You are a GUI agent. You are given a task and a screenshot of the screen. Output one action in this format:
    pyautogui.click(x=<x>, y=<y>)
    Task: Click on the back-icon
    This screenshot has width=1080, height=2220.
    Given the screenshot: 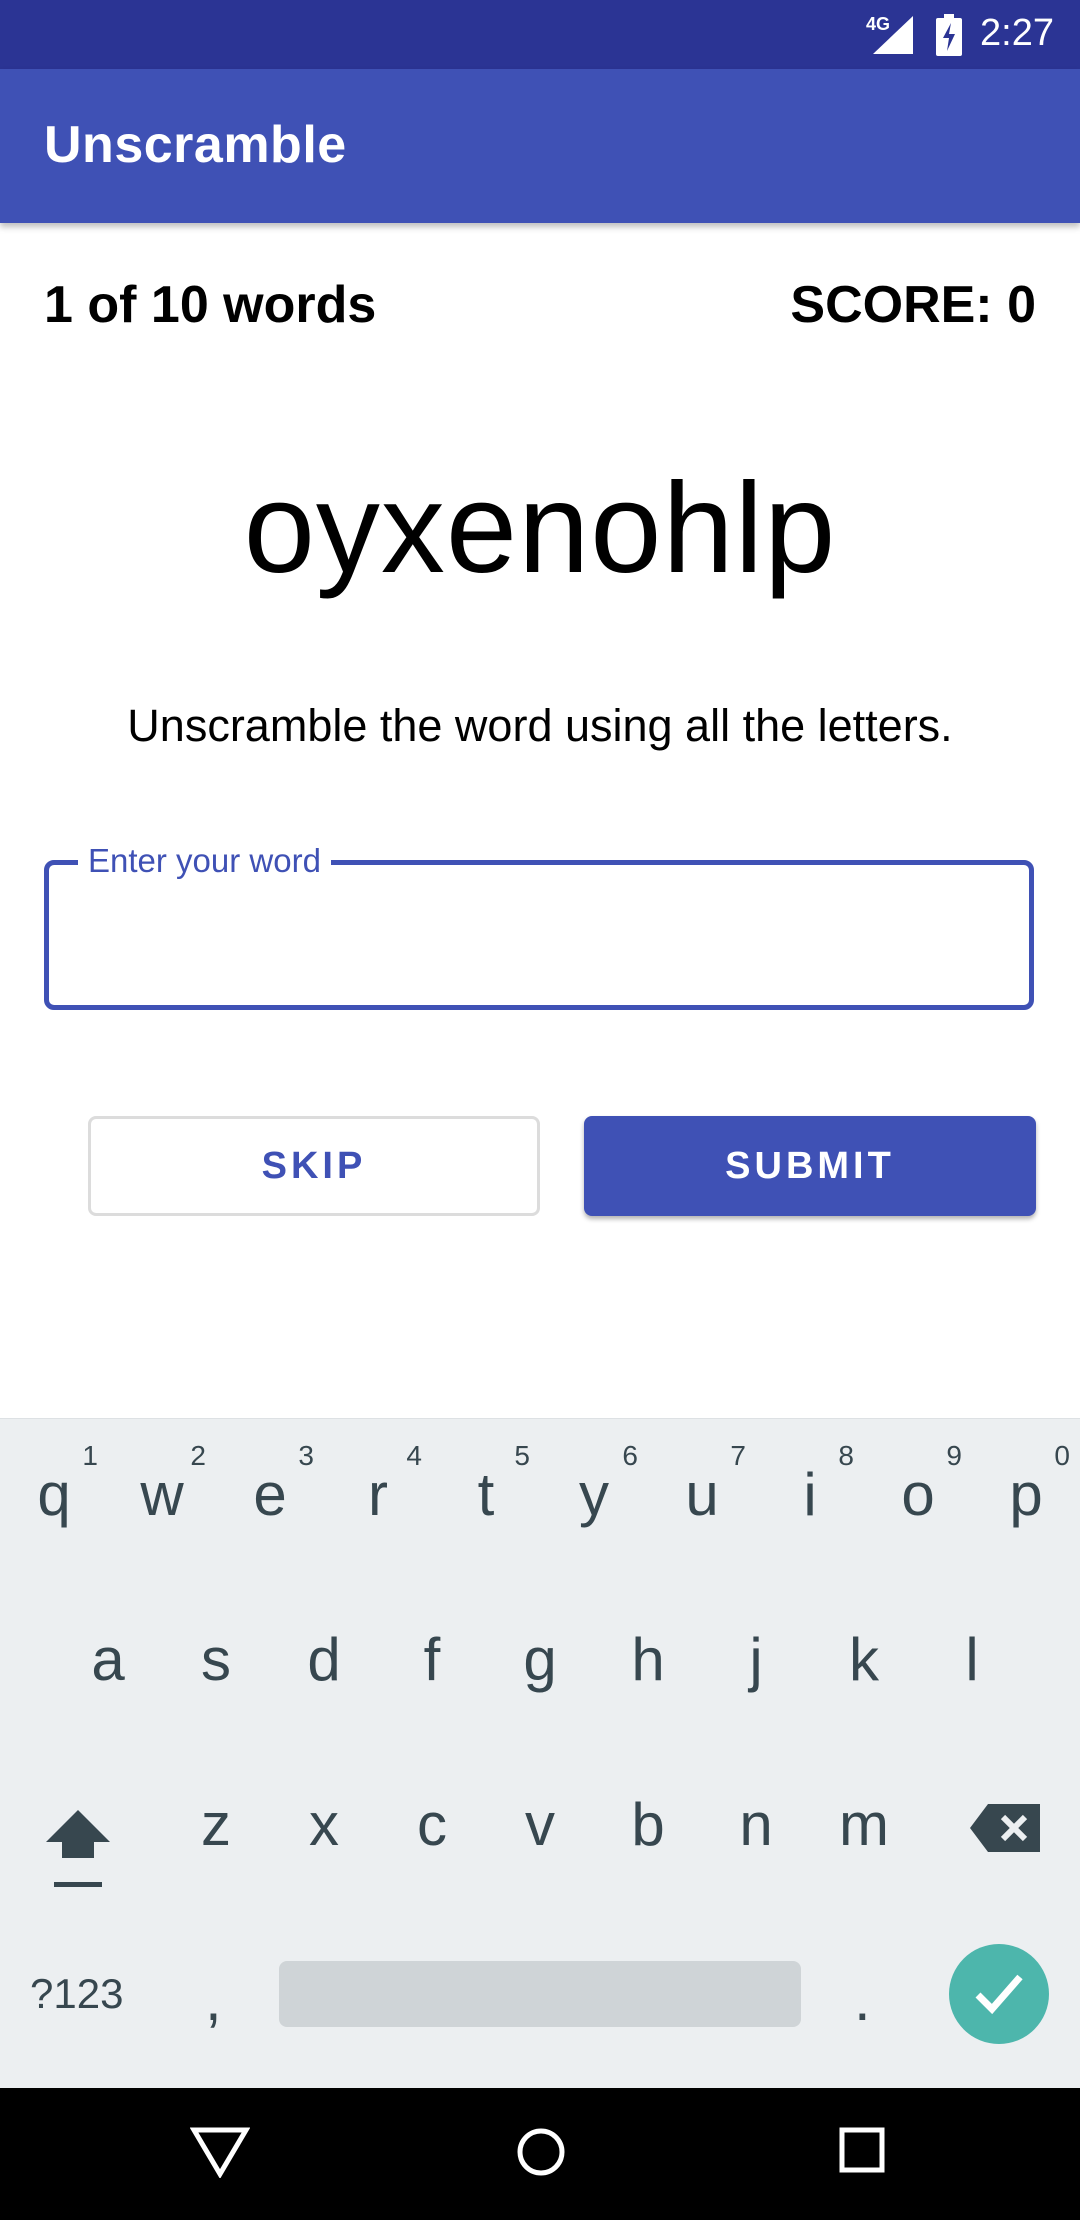 What is the action you would take?
    pyautogui.click(x=220, y=2152)
    